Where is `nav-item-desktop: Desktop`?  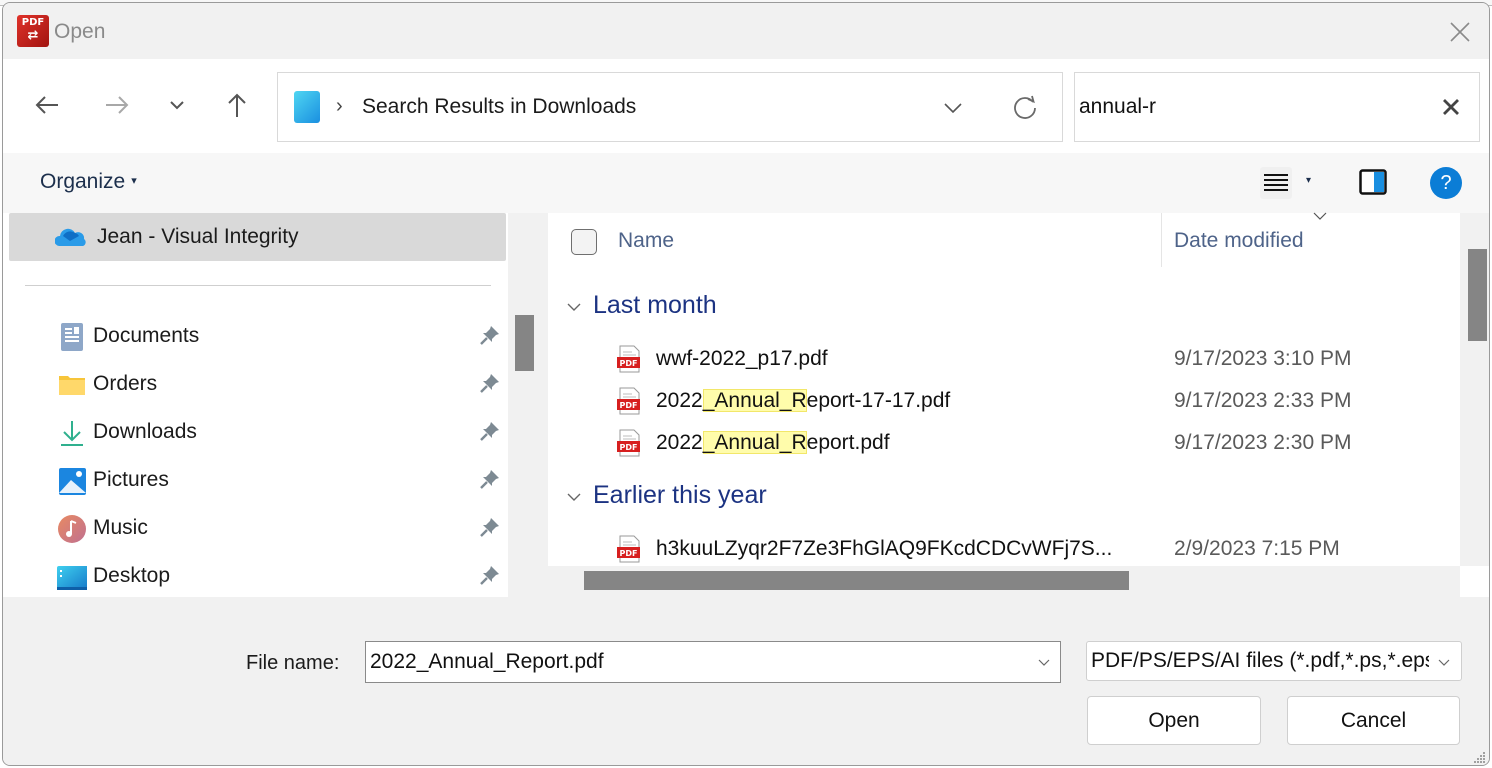
nav-item-desktop: Desktop is located at coordinates (255, 576).